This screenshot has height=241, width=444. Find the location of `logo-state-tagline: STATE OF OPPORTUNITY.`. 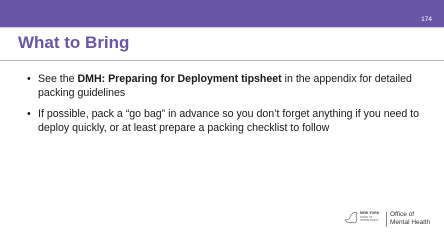

logo-state-tagline: STATE OF OPPORTUNITY. is located at coordinates (370, 219).